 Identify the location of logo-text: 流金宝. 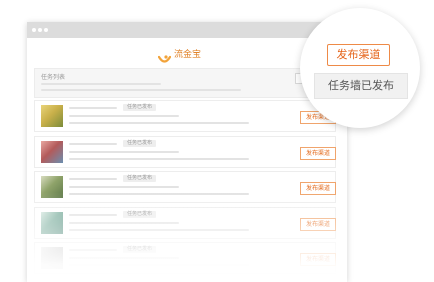
(188, 55).